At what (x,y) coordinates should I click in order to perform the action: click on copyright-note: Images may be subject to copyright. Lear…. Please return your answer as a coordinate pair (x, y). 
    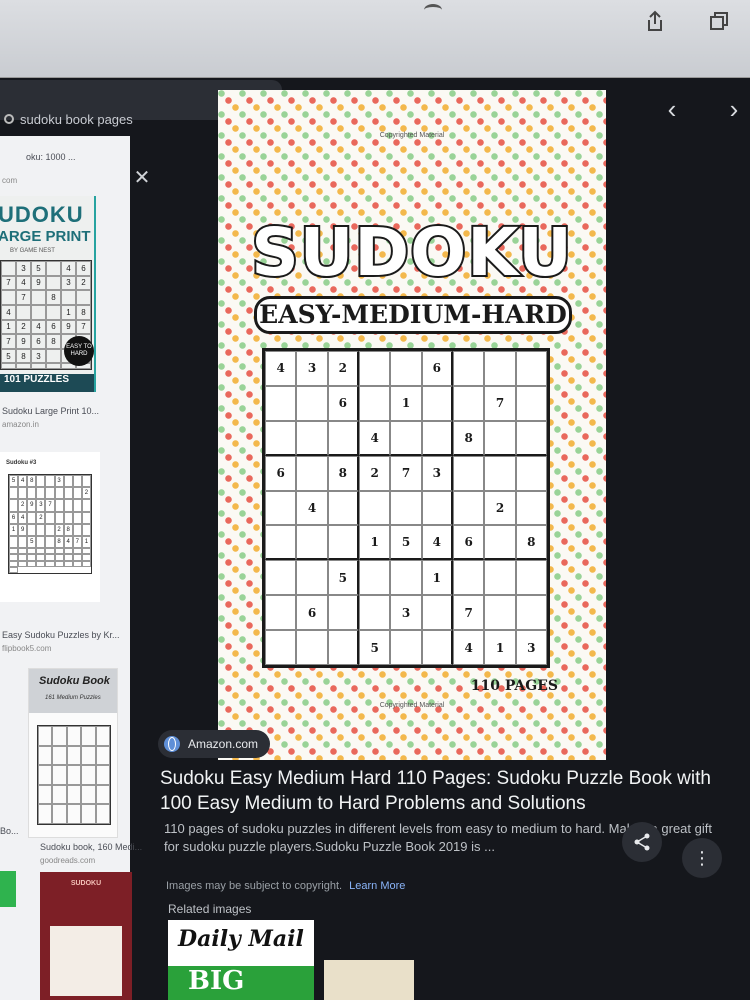
    Looking at the image, I should click on (285, 886).